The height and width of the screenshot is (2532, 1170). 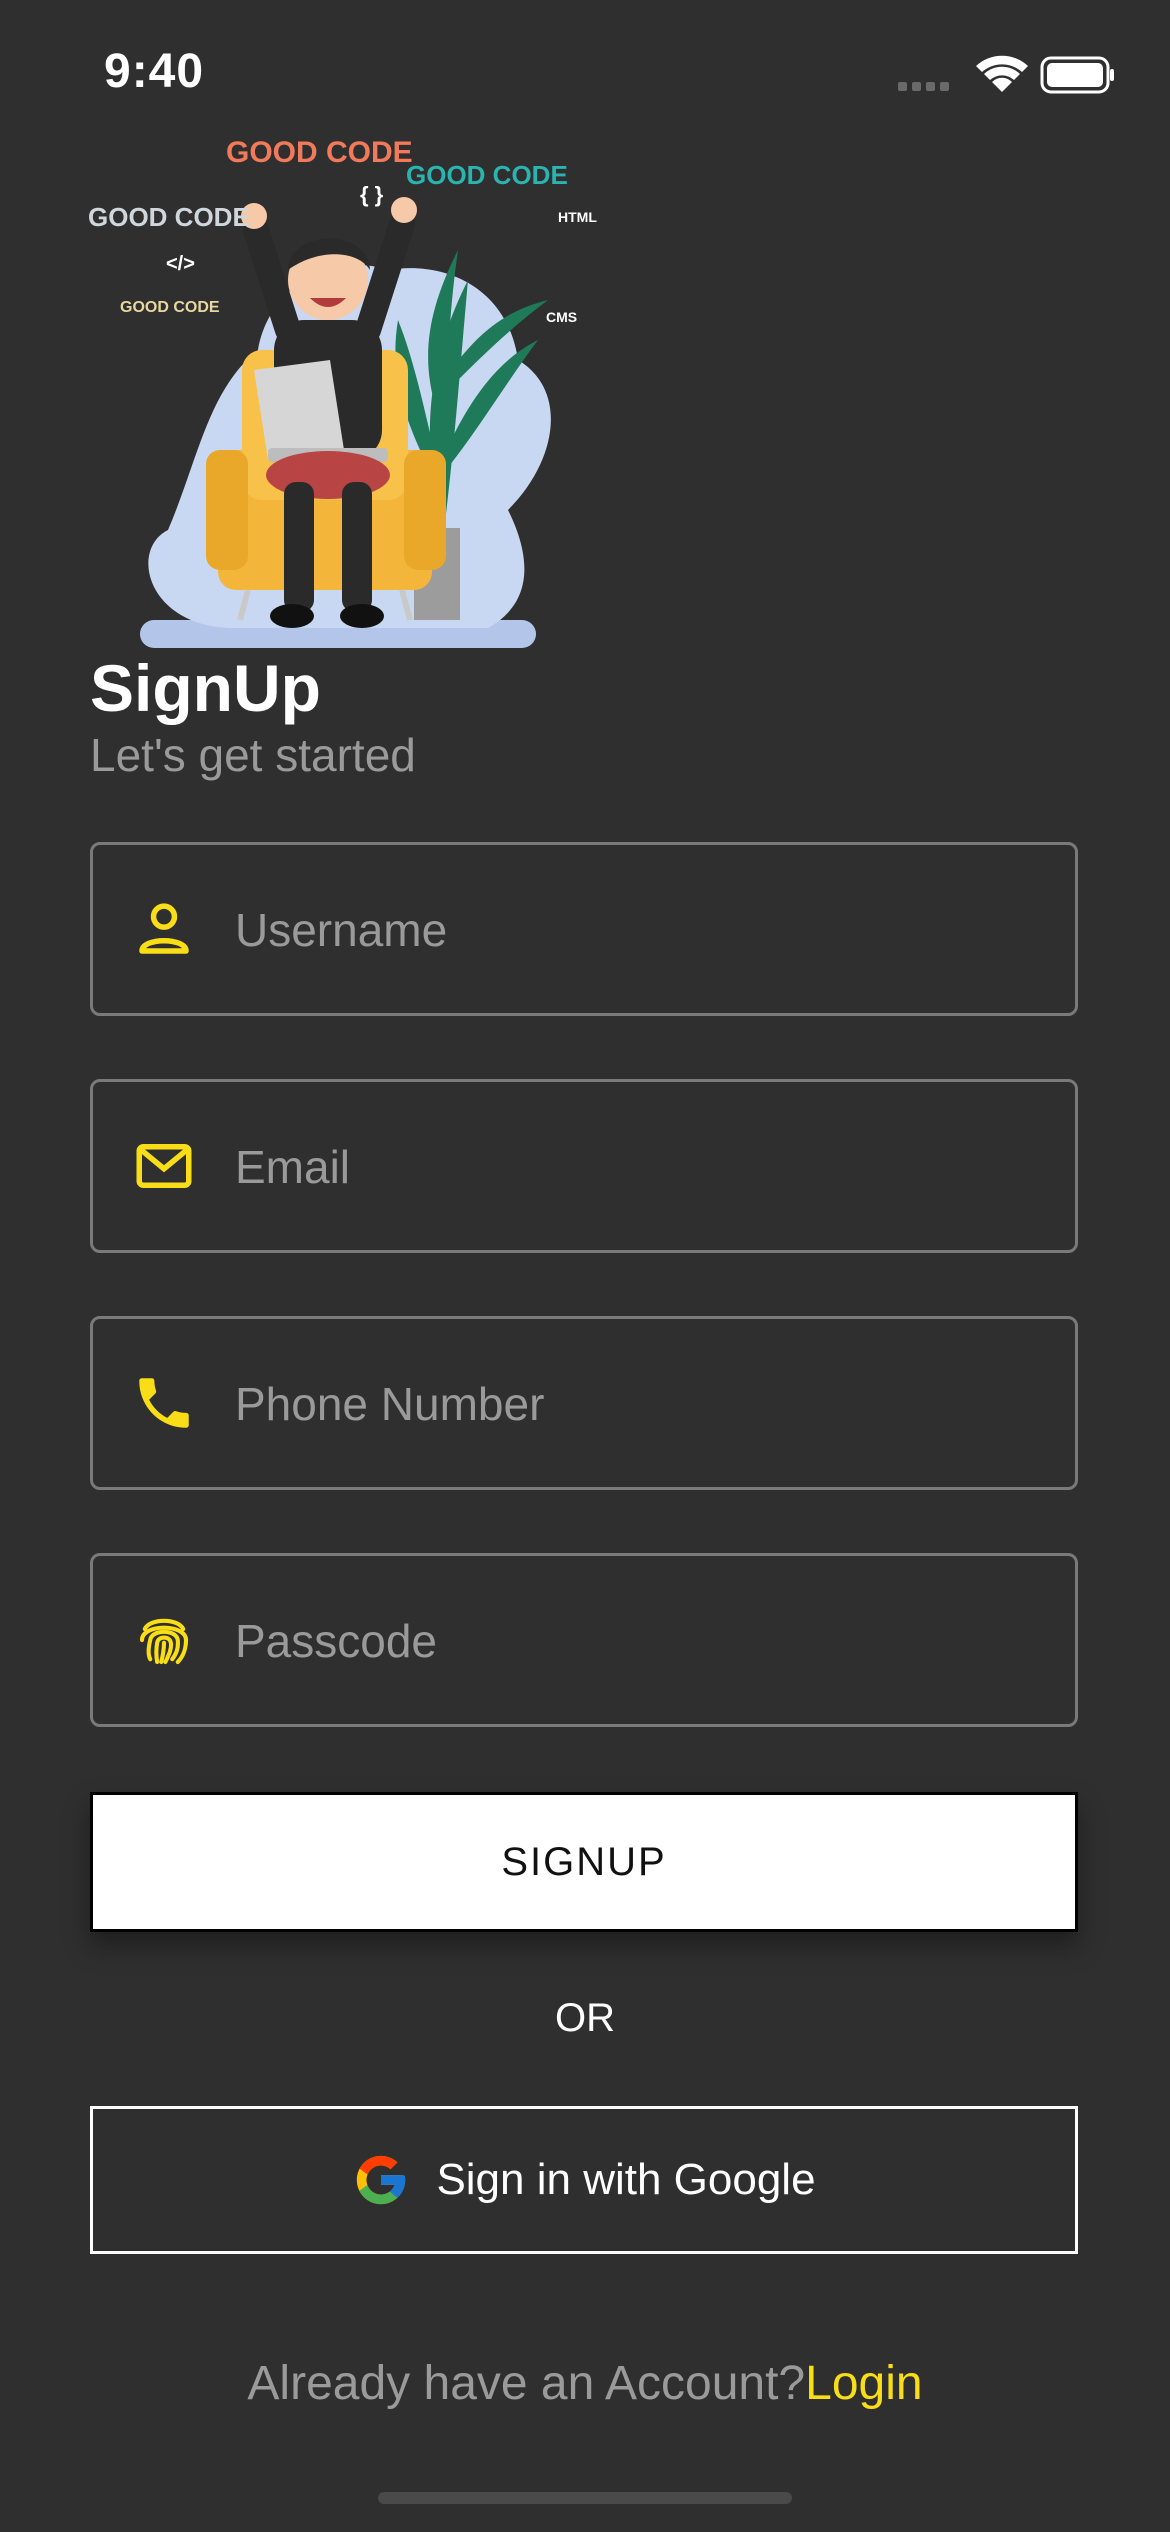 What do you see at coordinates (164, 1403) in the screenshot?
I see `phone-icon` at bounding box center [164, 1403].